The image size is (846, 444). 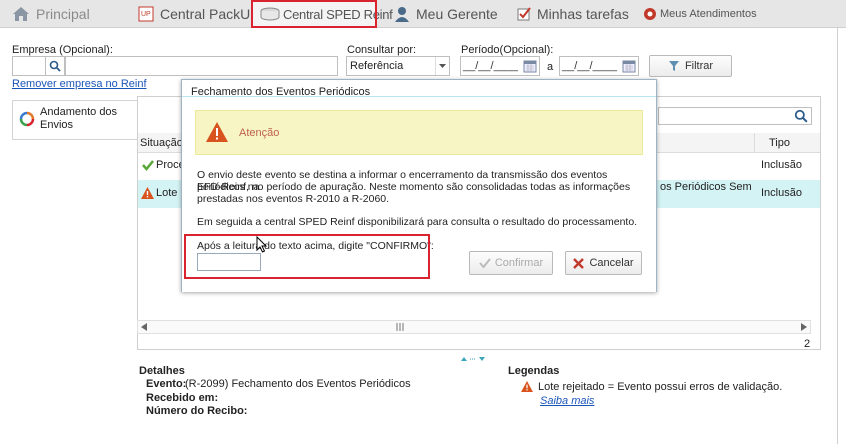 What do you see at coordinates (706, 187) in the screenshot?
I see `row-descricao: os Periódicos Sem` at bounding box center [706, 187].